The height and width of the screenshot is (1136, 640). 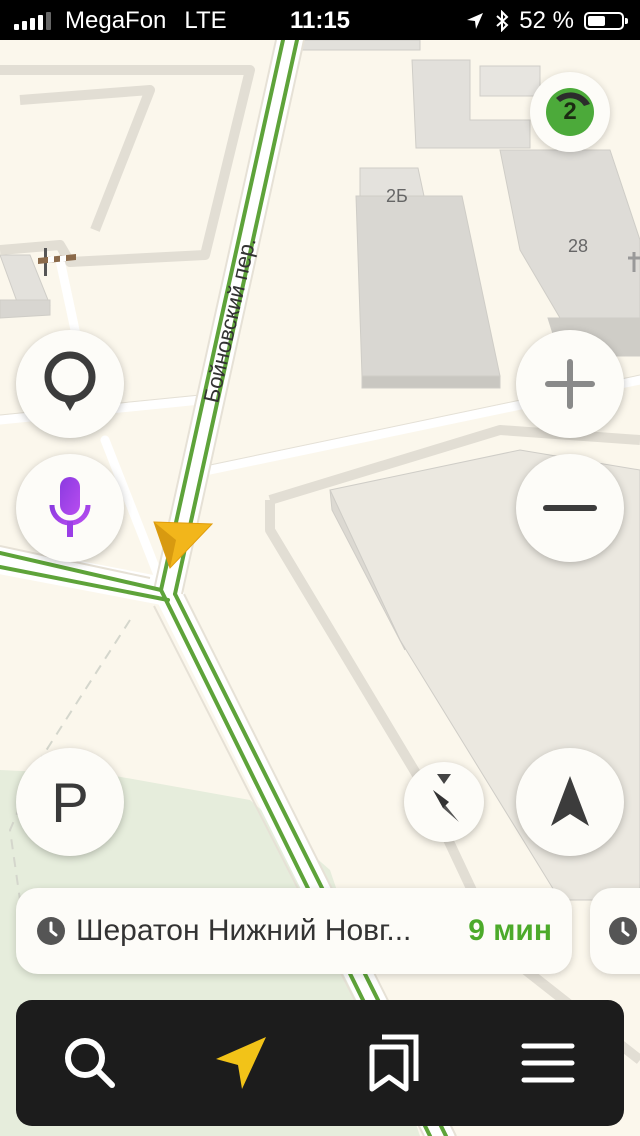 I want to click on zoom-in-button, so click(x=570, y=384).